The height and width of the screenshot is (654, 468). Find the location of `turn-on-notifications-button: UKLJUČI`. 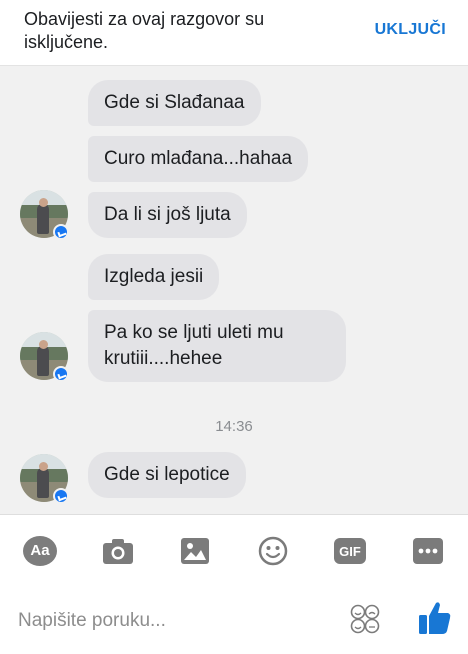

turn-on-notifications-button: UKLJUČI is located at coordinates (410, 30).